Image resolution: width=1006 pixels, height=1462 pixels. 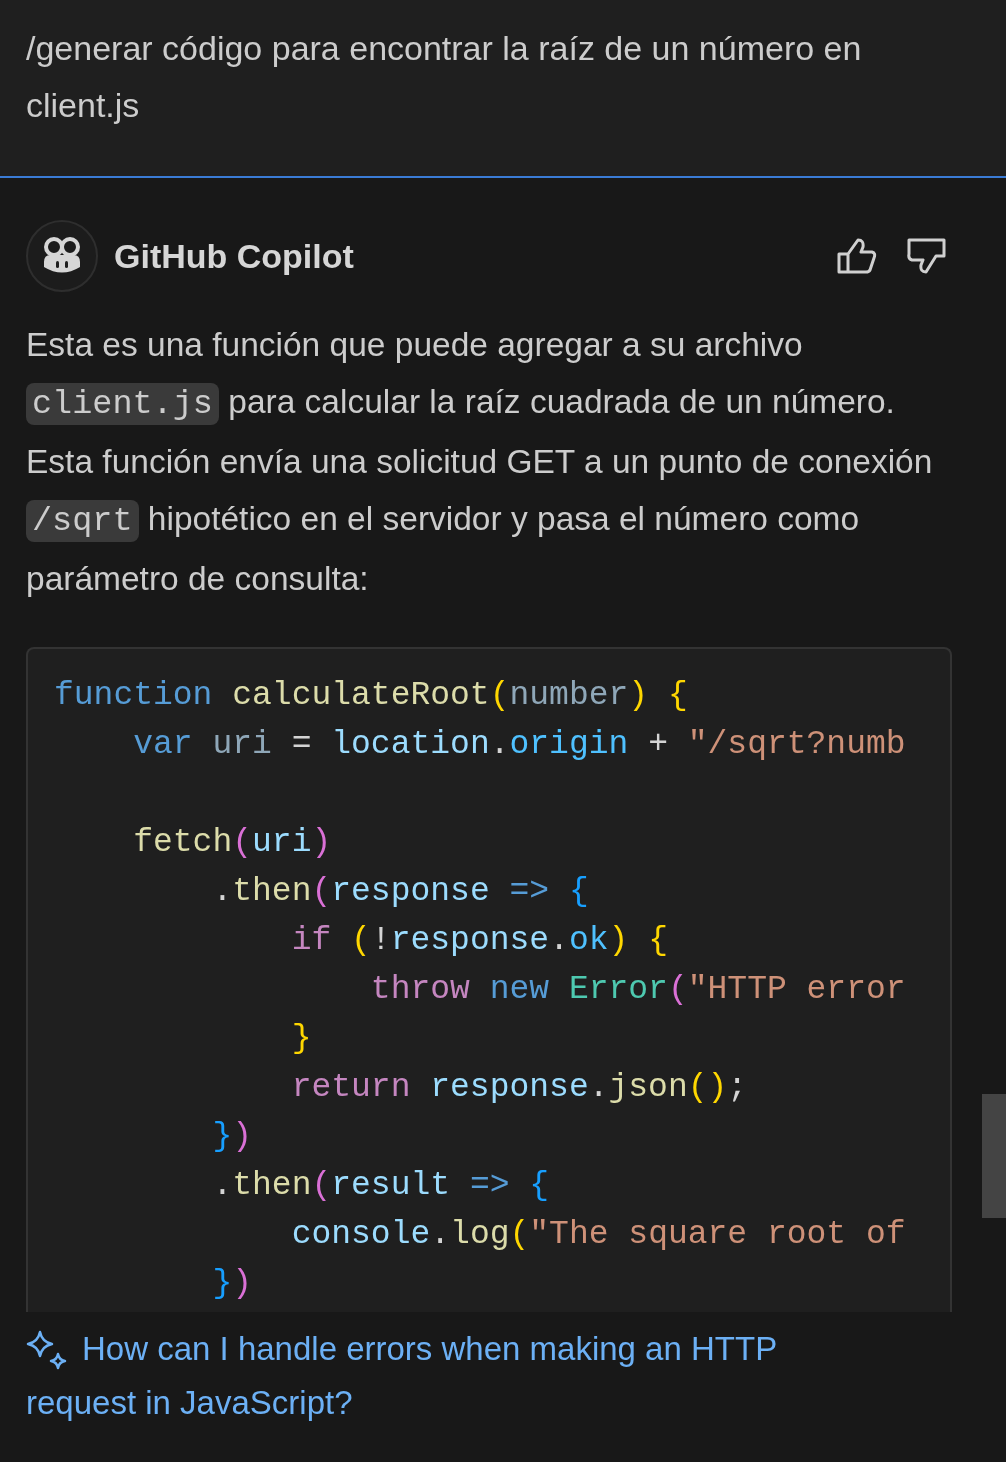 I want to click on code-line: throw new Error("HTTP error, so click(x=637, y=990).